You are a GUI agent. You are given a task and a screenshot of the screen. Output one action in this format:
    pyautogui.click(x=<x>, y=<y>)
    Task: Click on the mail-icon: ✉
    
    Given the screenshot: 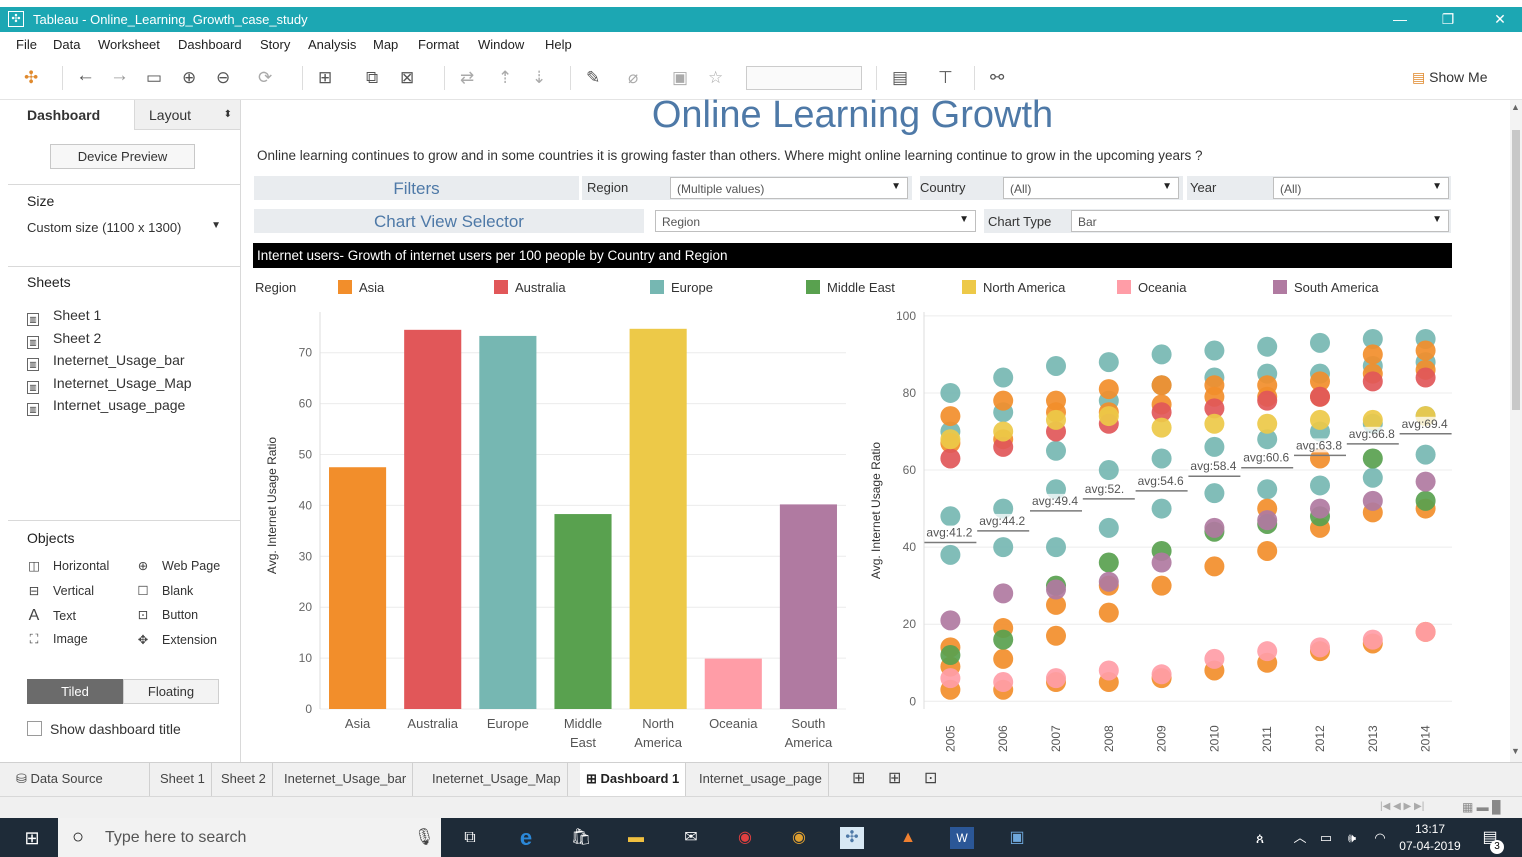 What is the action you would take?
    pyautogui.click(x=691, y=838)
    